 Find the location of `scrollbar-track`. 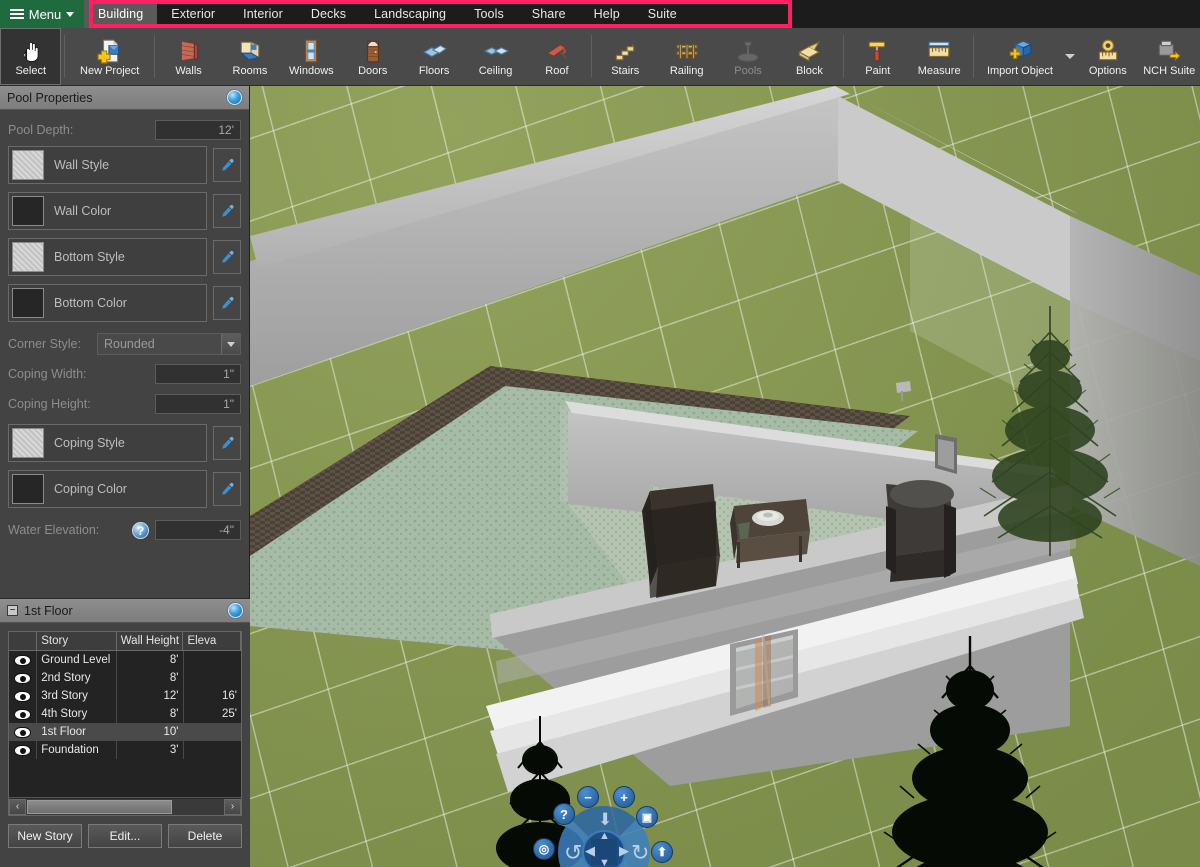

scrollbar-track is located at coordinates (125, 806).